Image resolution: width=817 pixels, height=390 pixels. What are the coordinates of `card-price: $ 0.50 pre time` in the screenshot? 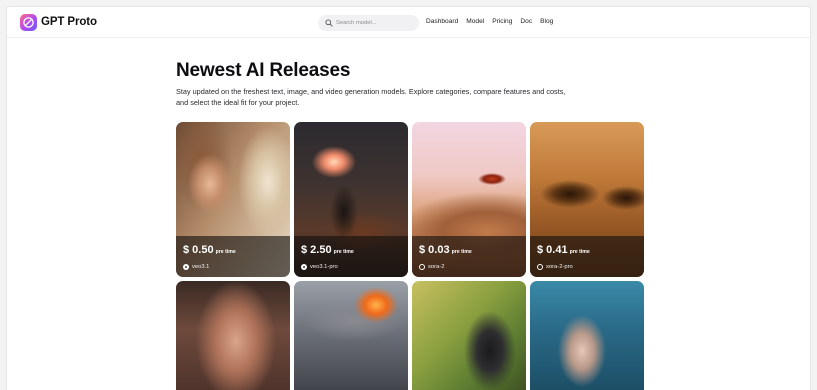 It's located at (209, 250).